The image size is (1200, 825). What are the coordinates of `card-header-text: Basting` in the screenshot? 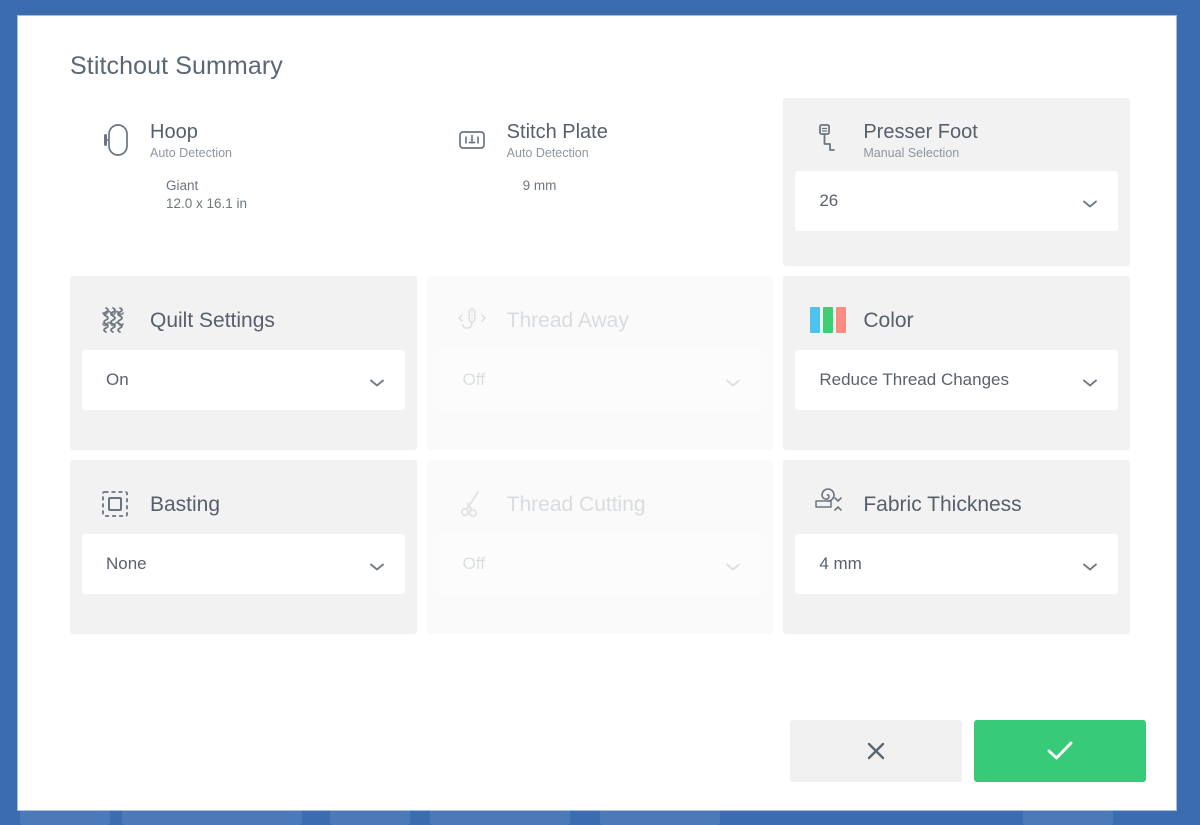 It's located at (185, 504).